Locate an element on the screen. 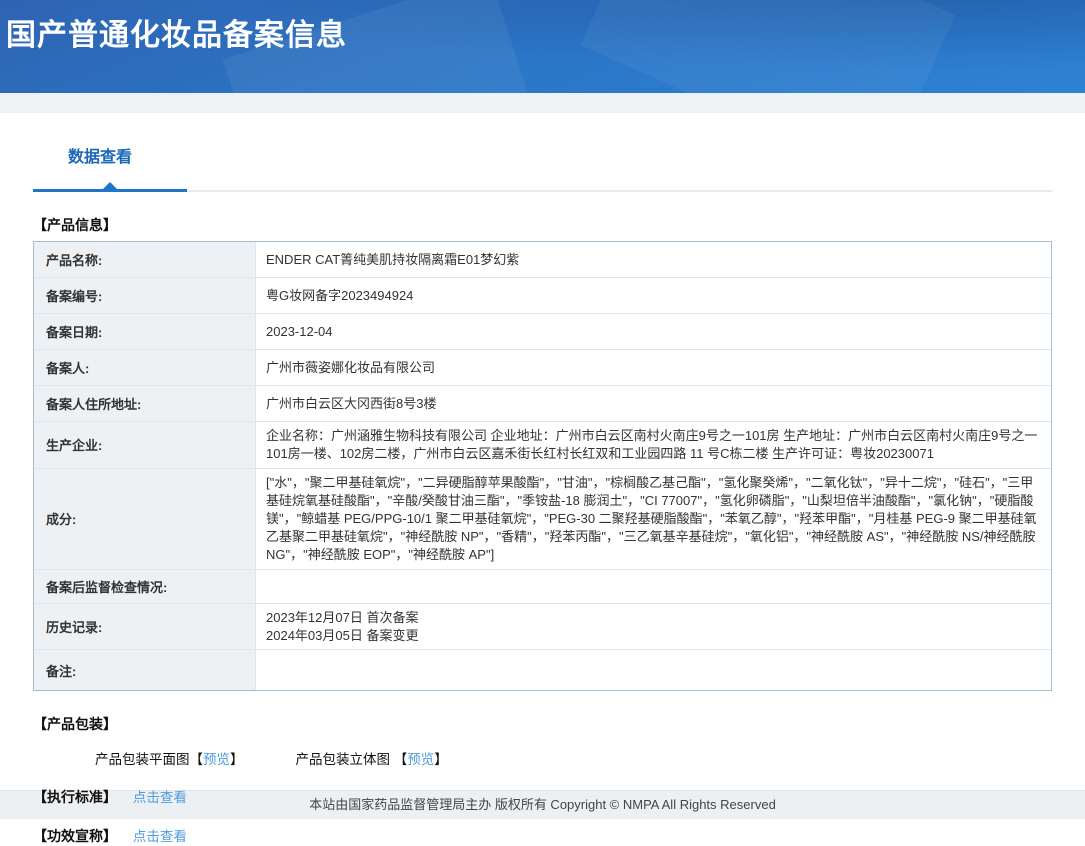 The width and height of the screenshot is (1085, 846). packaging-flat-group: 产品包装平面图【预览】 is located at coordinates (169, 758).